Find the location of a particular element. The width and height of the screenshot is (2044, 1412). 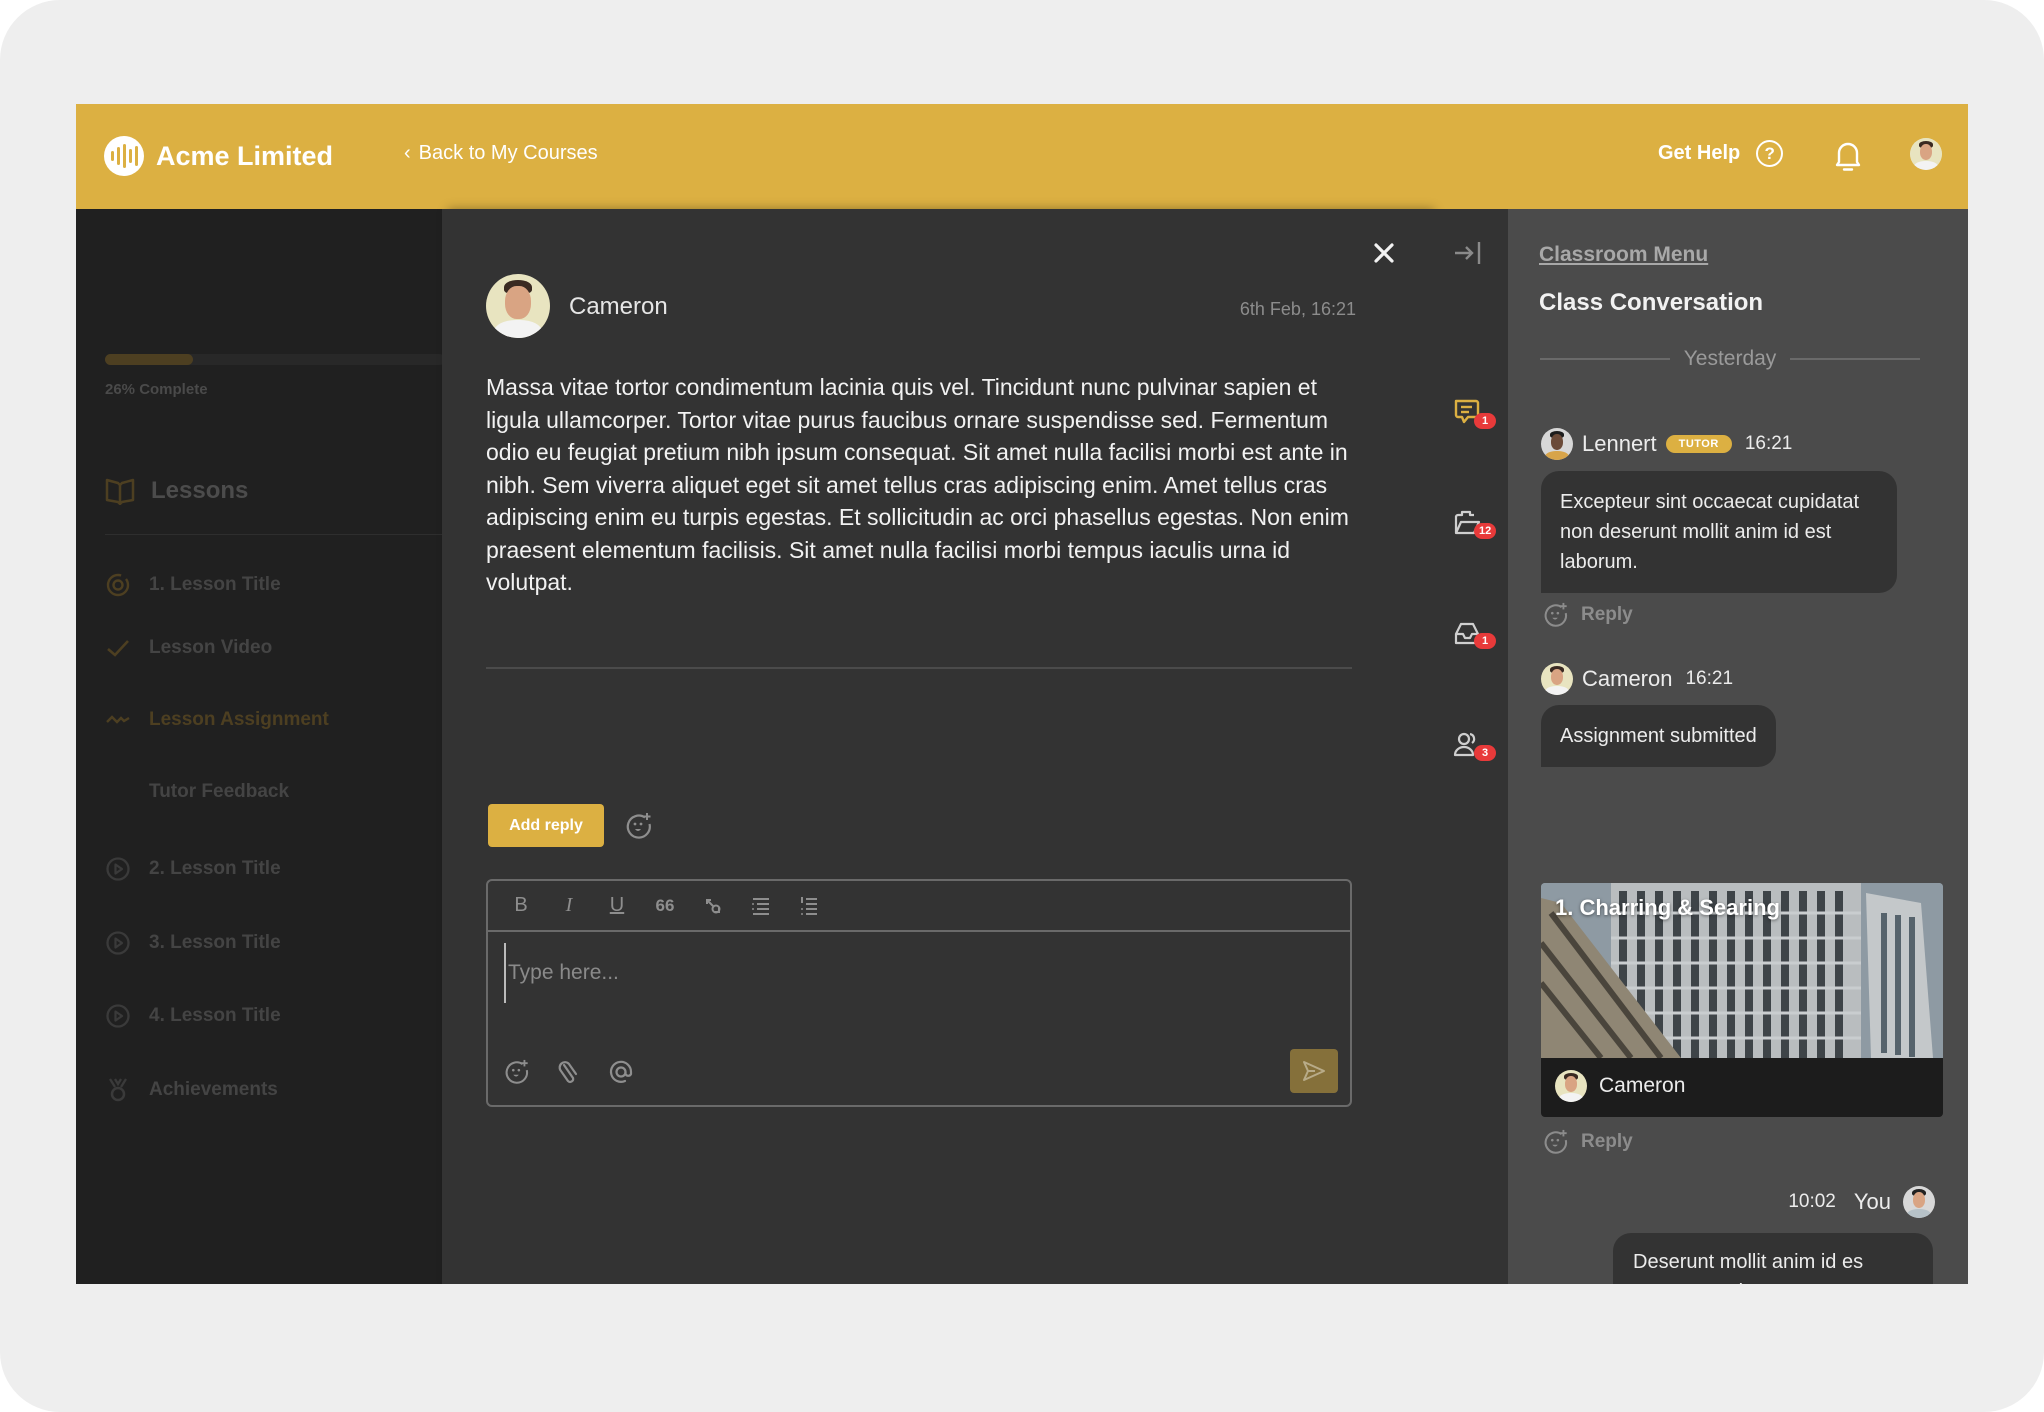

reply-input is located at coordinates (914, 973).